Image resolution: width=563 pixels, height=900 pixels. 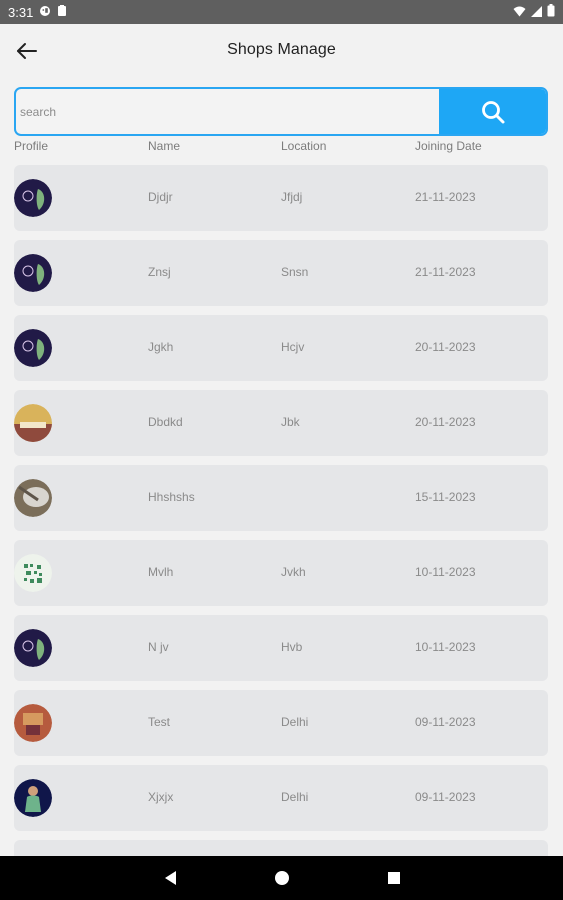 I want to click on shop-row: Znsj Snsn 21-11-2023, so click(x=281, y=273).